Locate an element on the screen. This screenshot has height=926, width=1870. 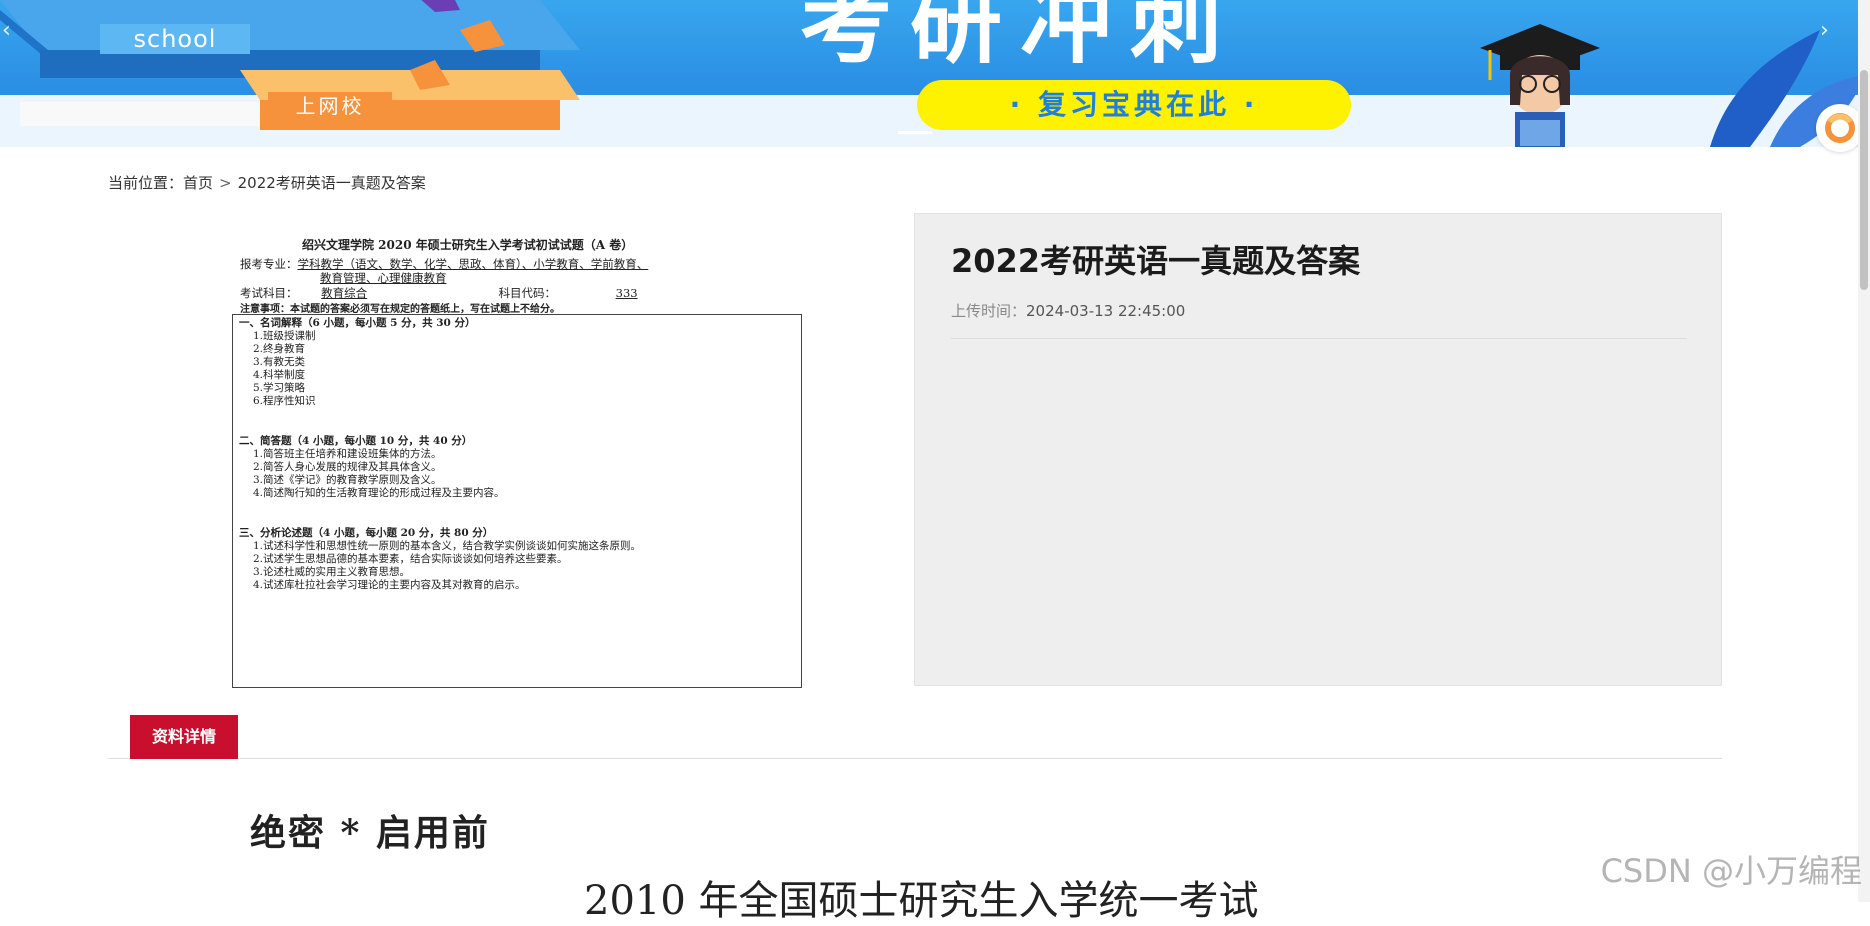
doc-s3-item: 4.试述库杜拉社会学习理论的主要内容及其对教育的启示。 is located at coordinates (389, 585).